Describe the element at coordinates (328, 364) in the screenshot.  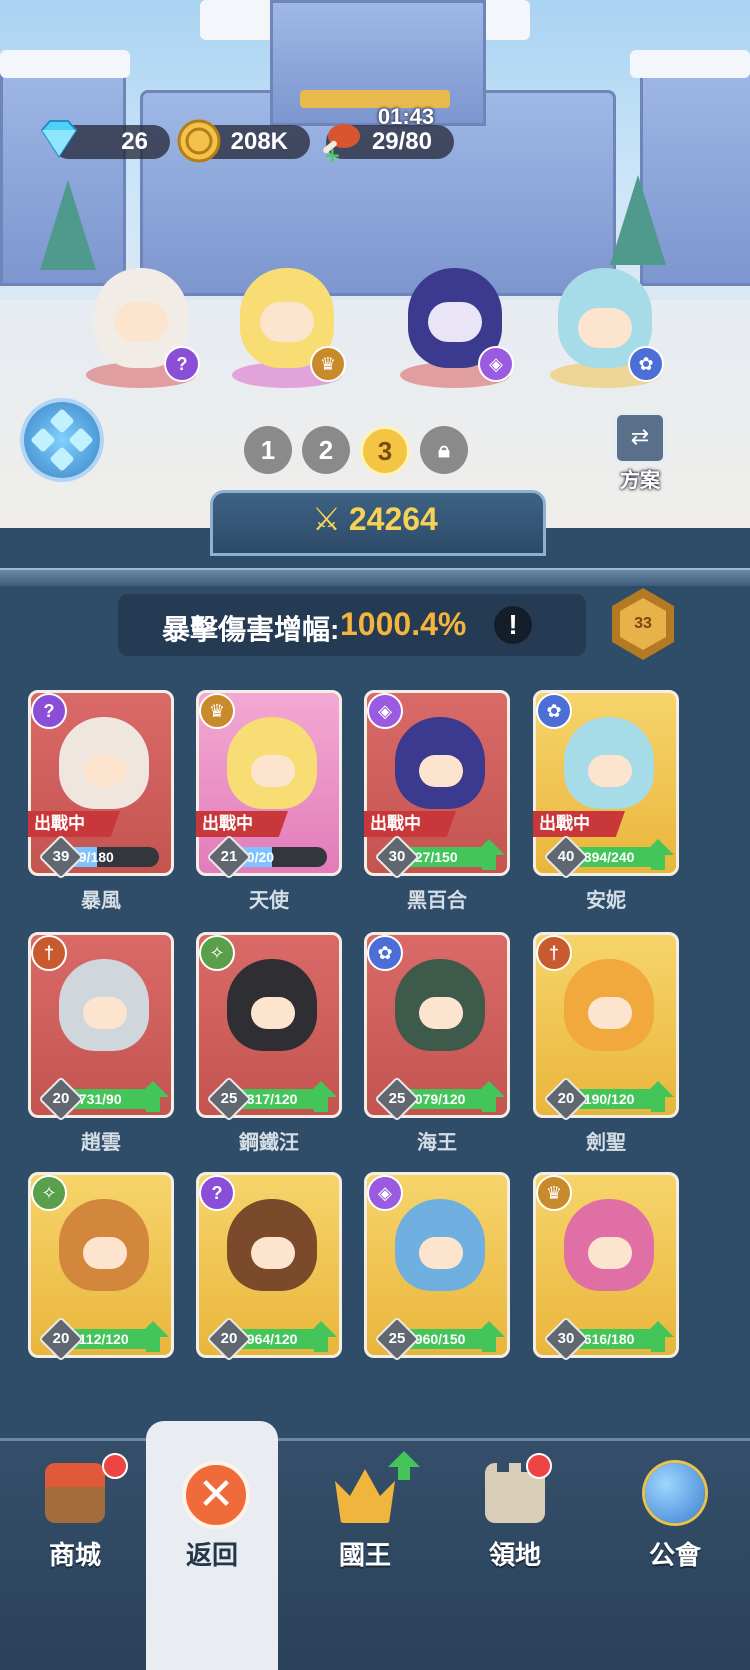
I see `class-support-icon: ♛` at that location.